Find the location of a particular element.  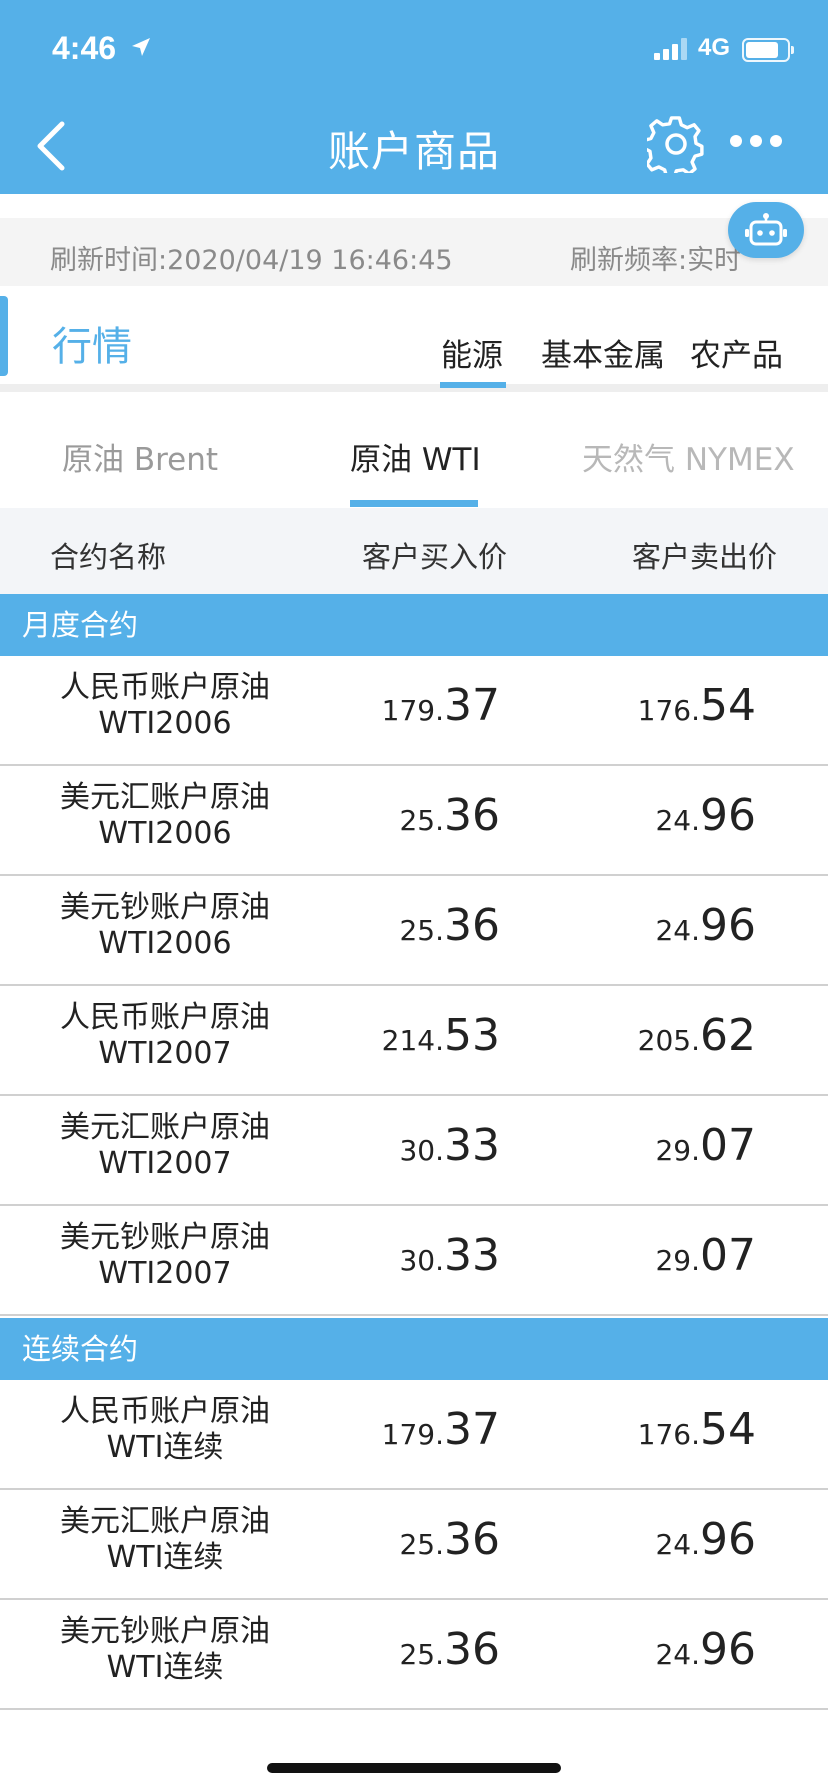

sub-tab-bar: 原油 Brent 原油 WTI 天然气 NYMEX is located at coordinates (414, 454).